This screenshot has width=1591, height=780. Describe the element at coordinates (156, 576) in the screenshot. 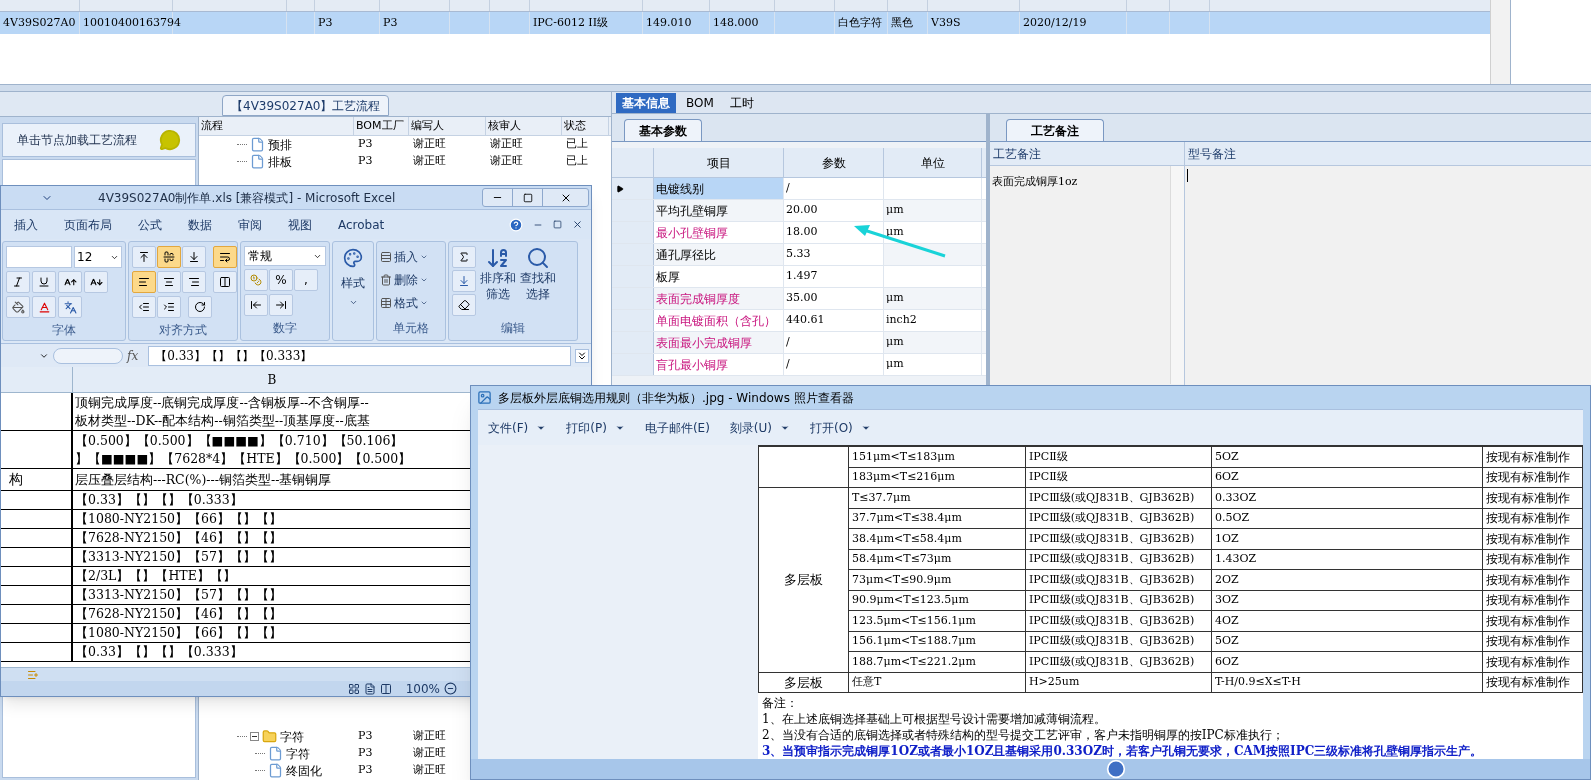

I see `table-cell-text: 【2/3L】【】【HTE】【】` at that location.